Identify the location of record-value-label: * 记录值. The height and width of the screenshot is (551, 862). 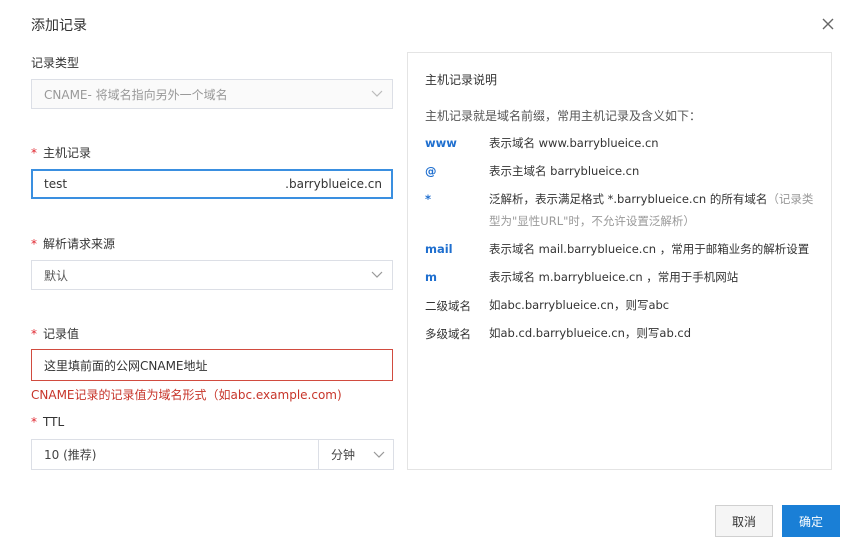
(55, 334).